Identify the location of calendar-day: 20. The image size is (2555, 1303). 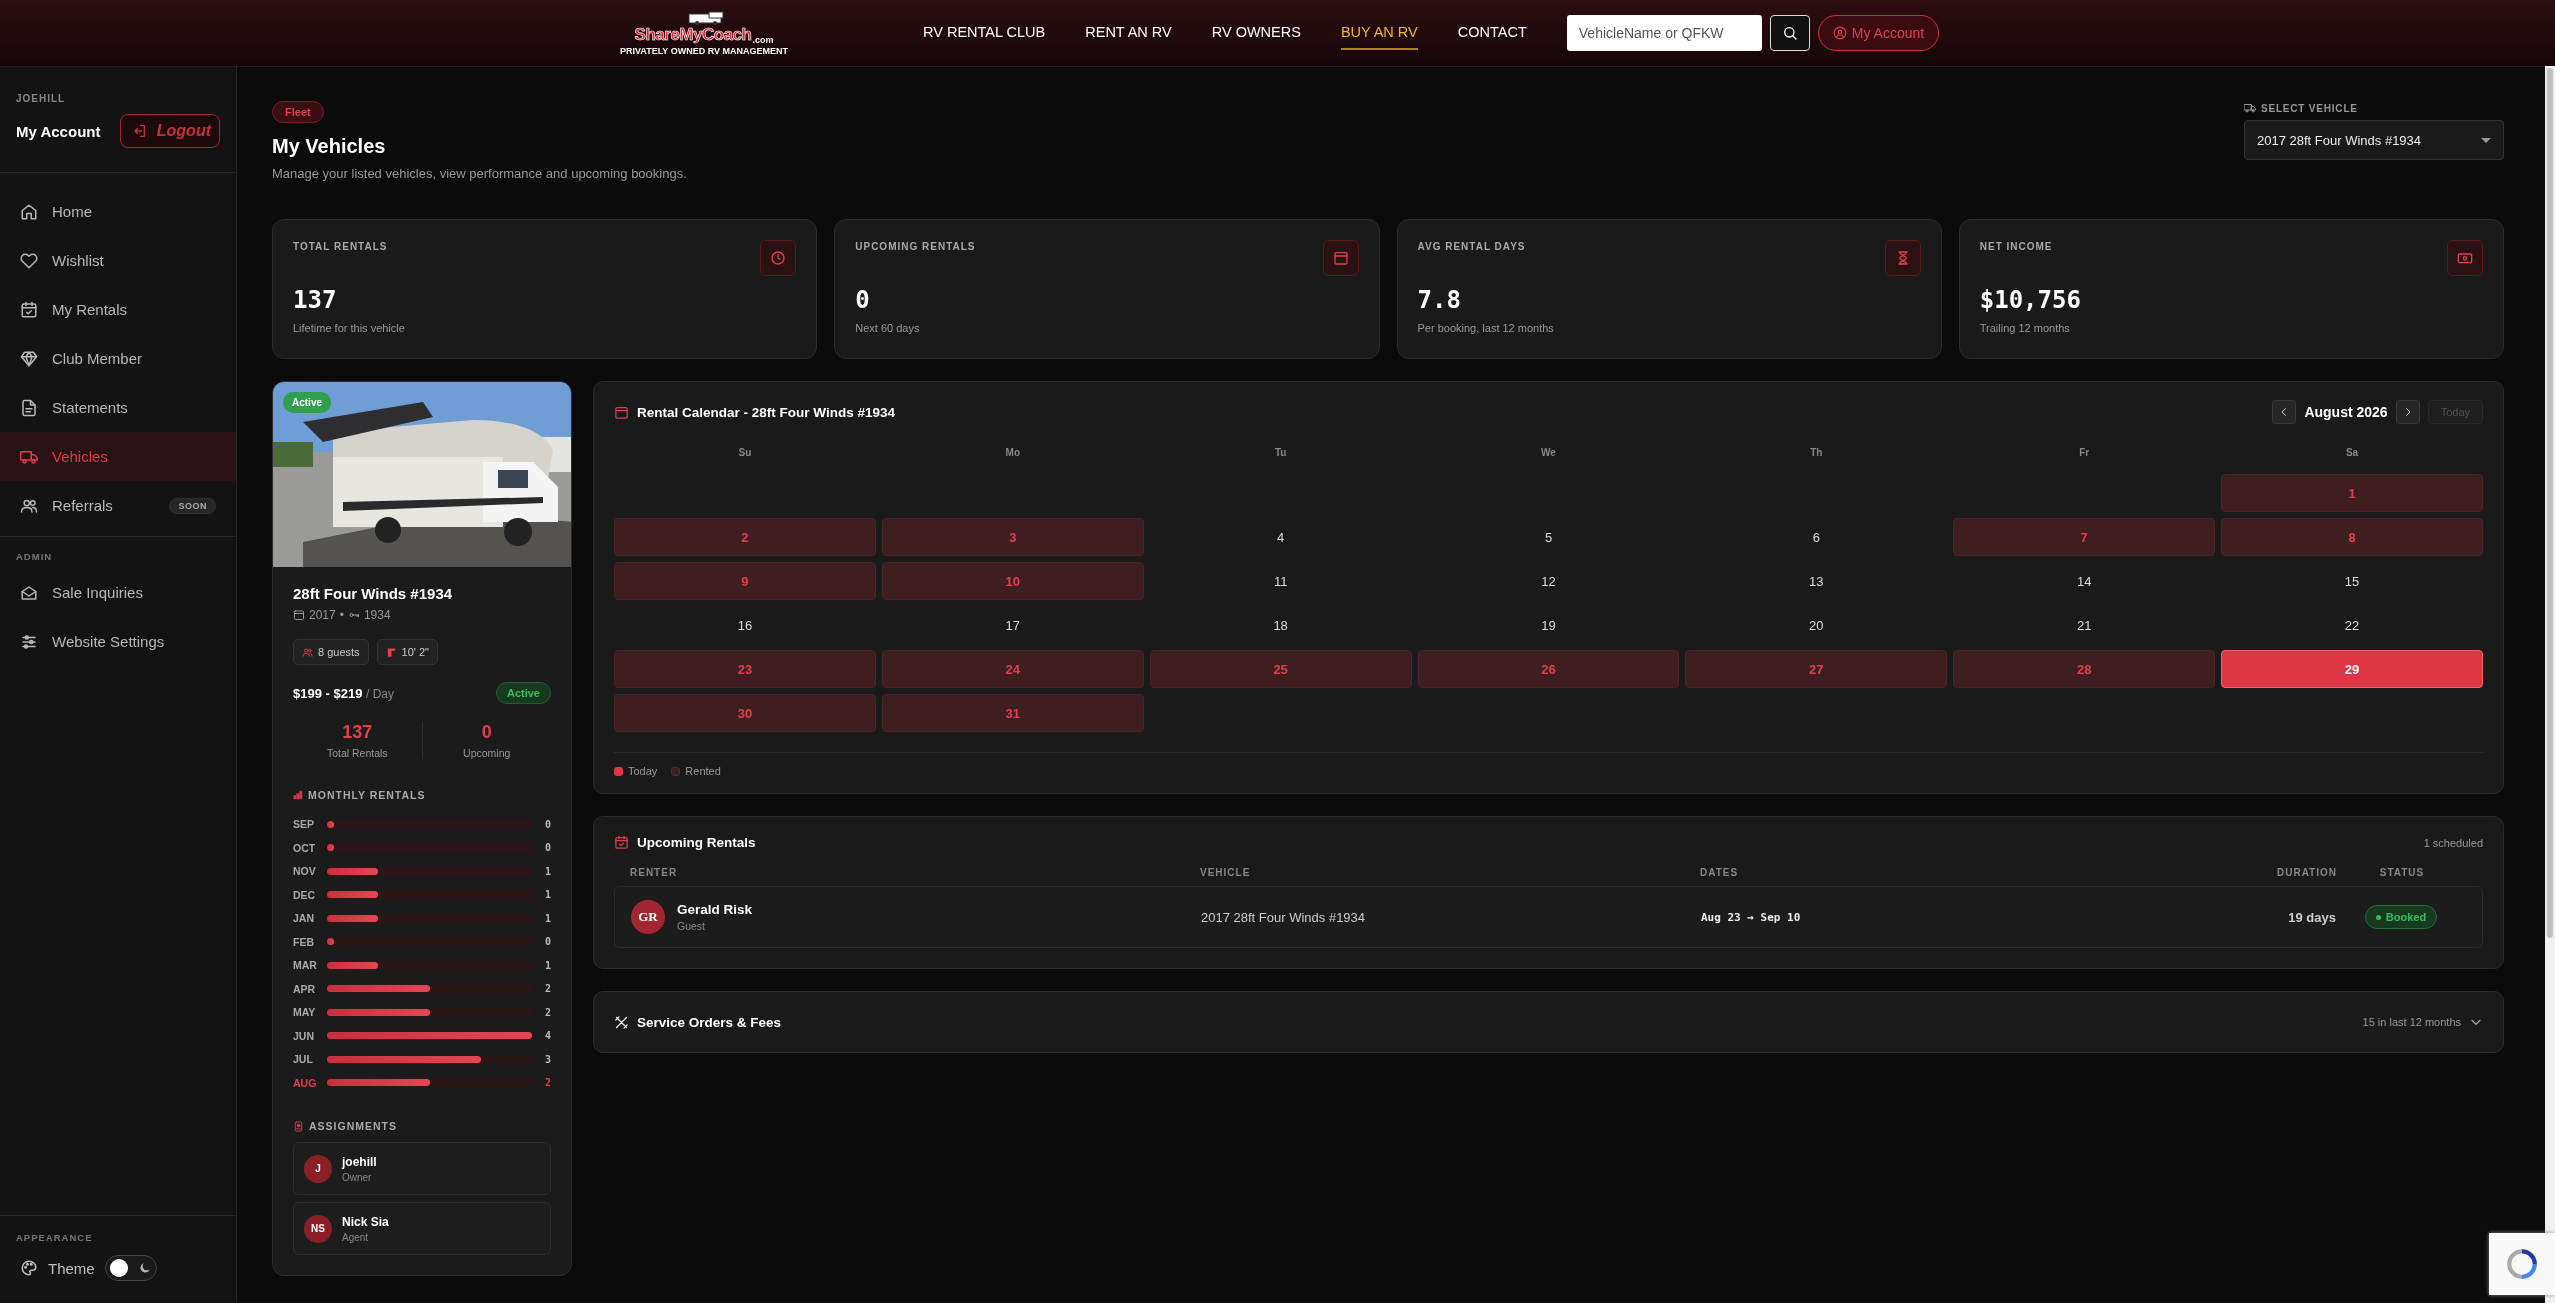
(1816, 625).